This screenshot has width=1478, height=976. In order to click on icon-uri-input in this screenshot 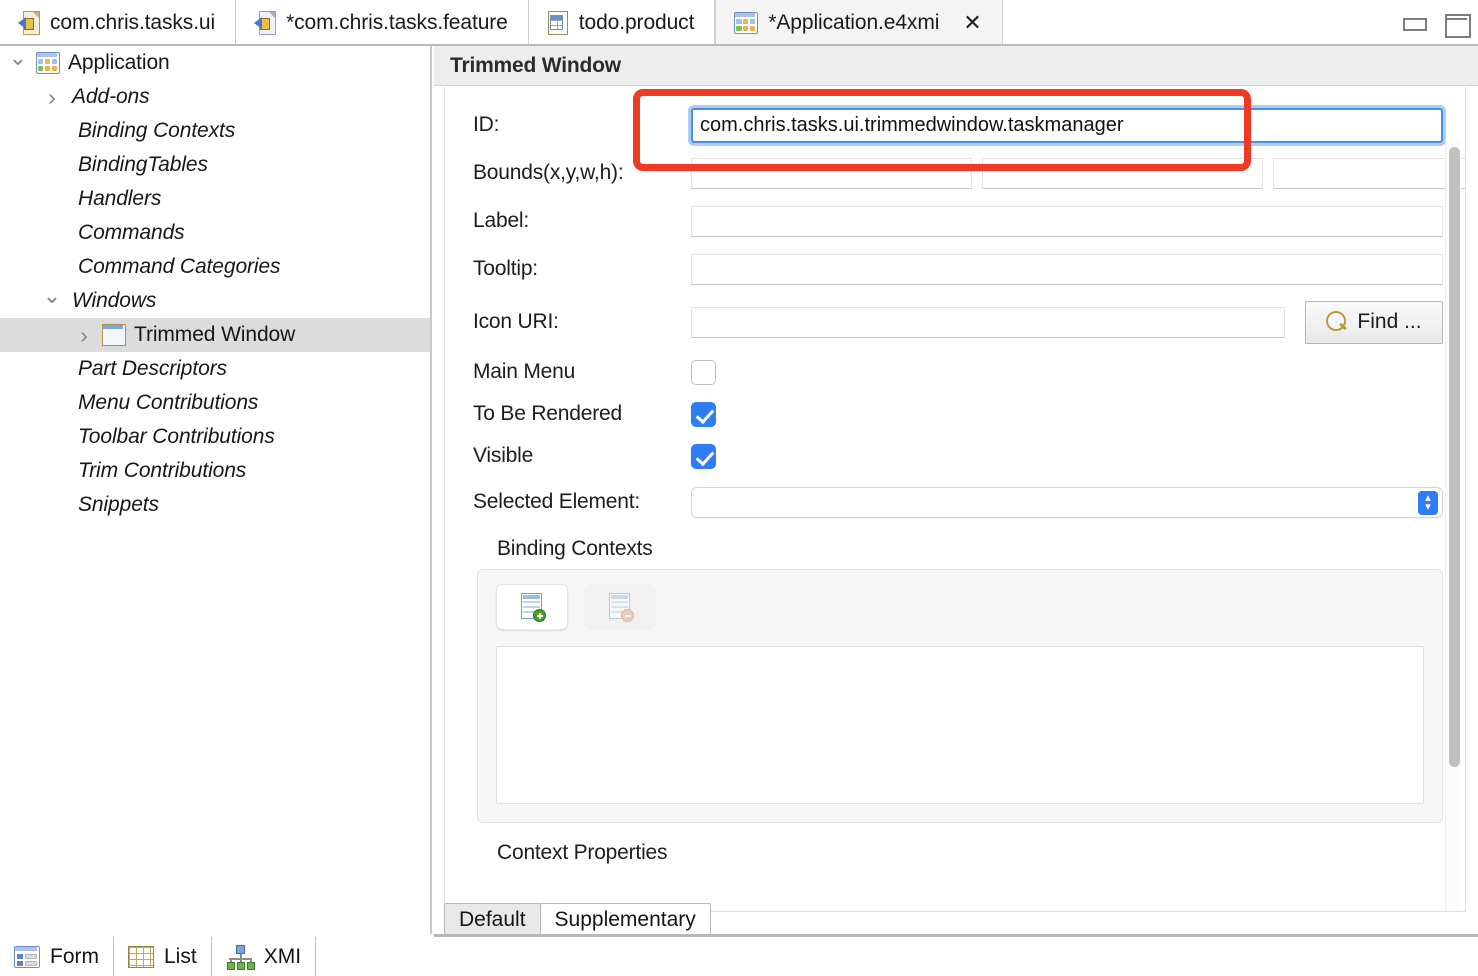, I will do `click(988, 322)`.